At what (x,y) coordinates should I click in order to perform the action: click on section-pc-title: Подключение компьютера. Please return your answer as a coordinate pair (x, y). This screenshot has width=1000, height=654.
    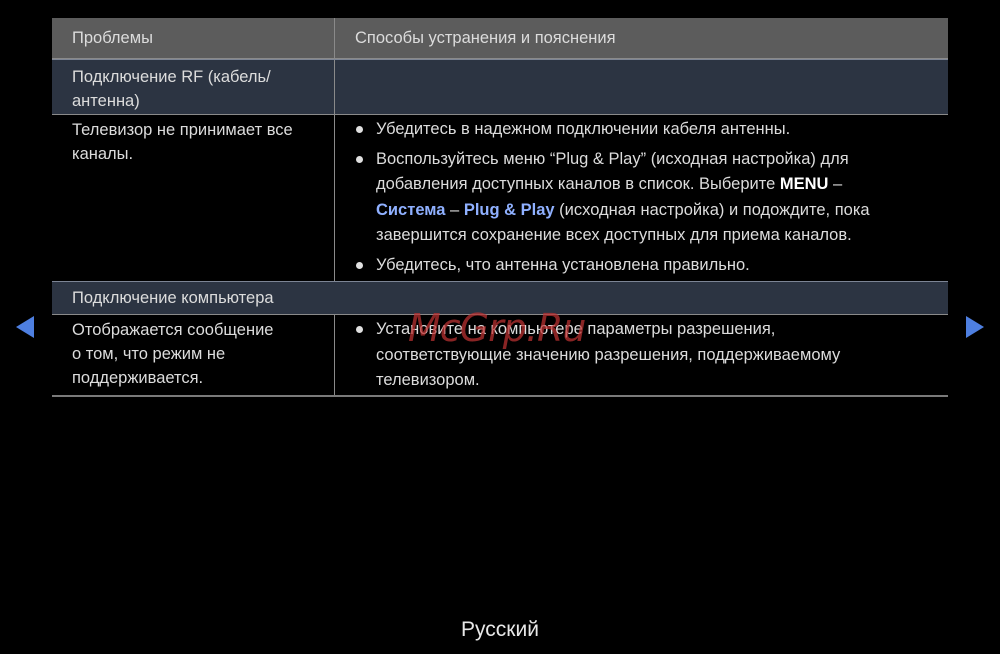
    Looking at the image, I should click on (173, 298).